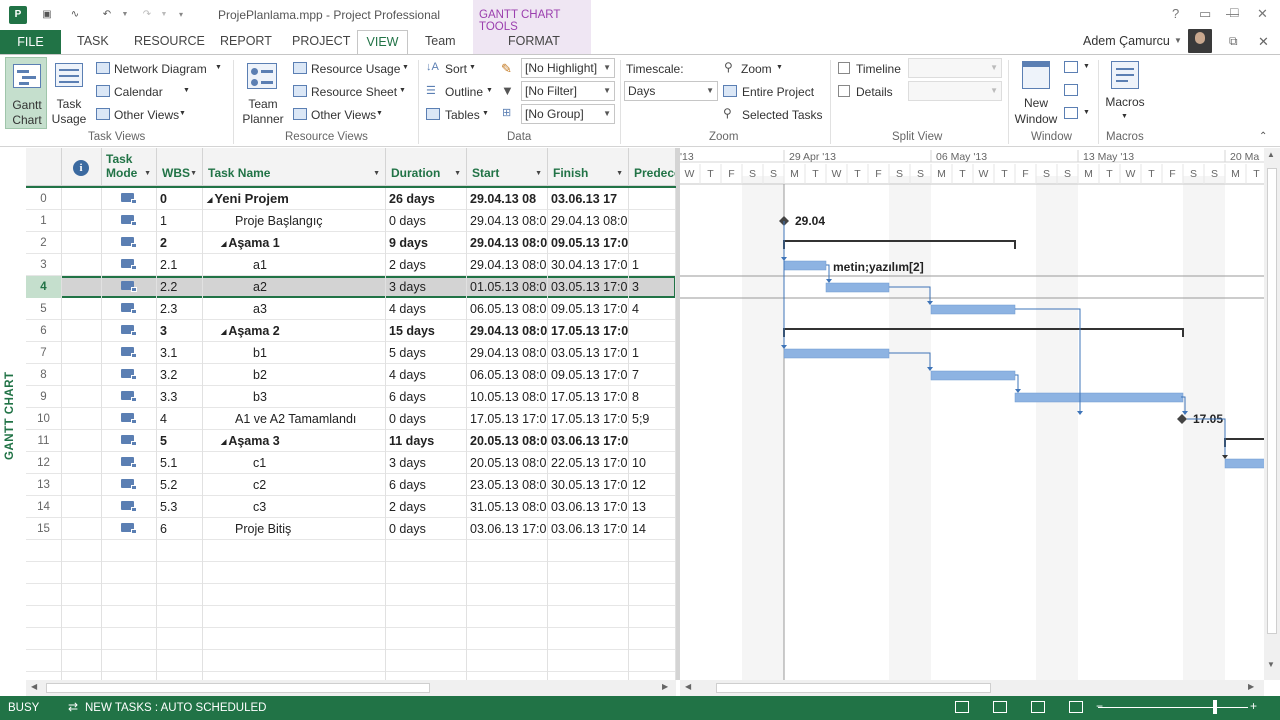 Image resolution: width=1280 pixels, height=720 pixels. What do you see at coordinates (1038, 707) in the screenshot?
I see `team-planner-shortcut-icon` at bounding box center [1038, 707].